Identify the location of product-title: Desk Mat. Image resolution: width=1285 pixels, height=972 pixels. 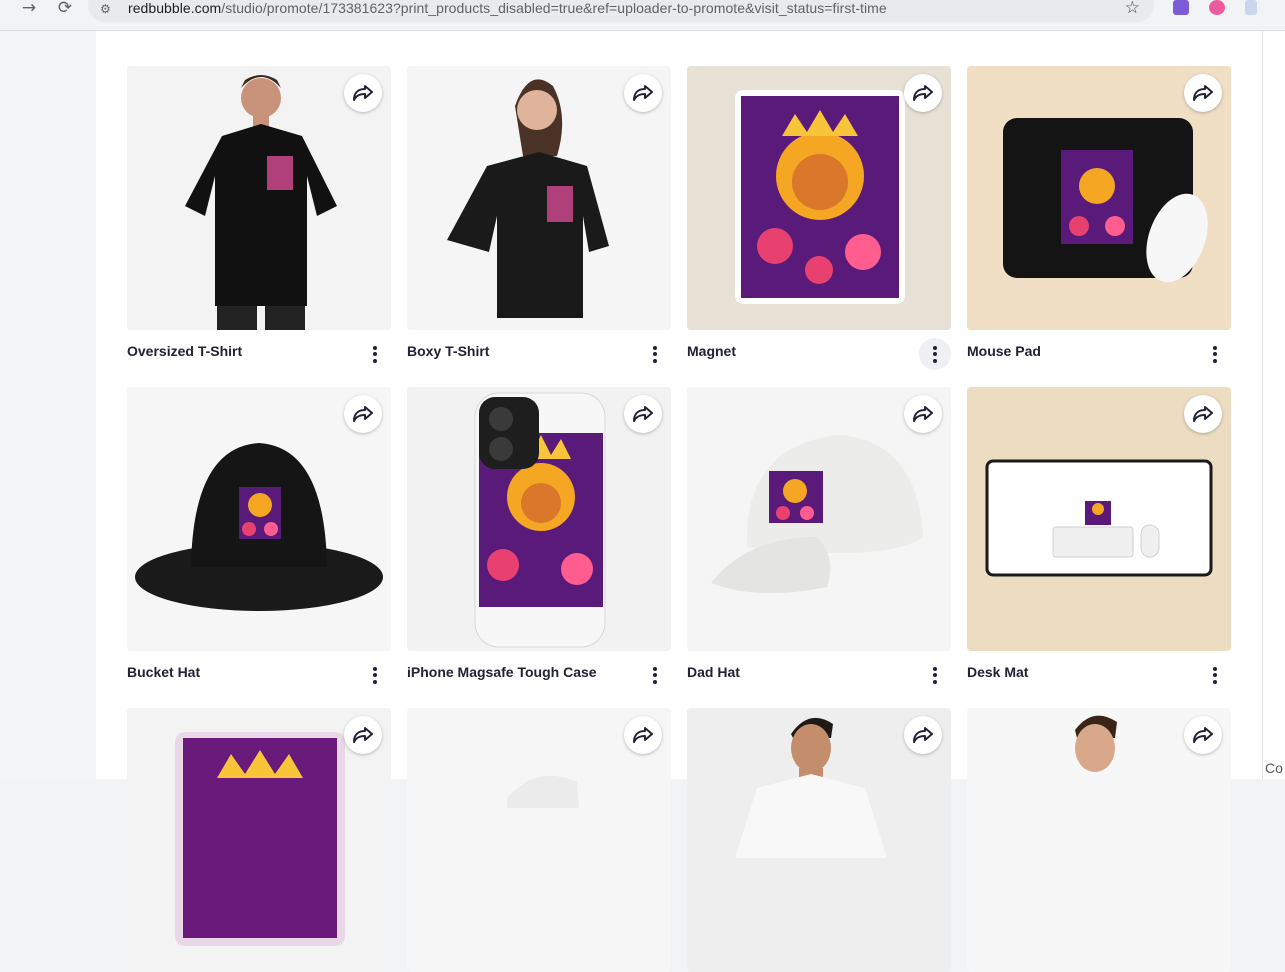
(997, 672).